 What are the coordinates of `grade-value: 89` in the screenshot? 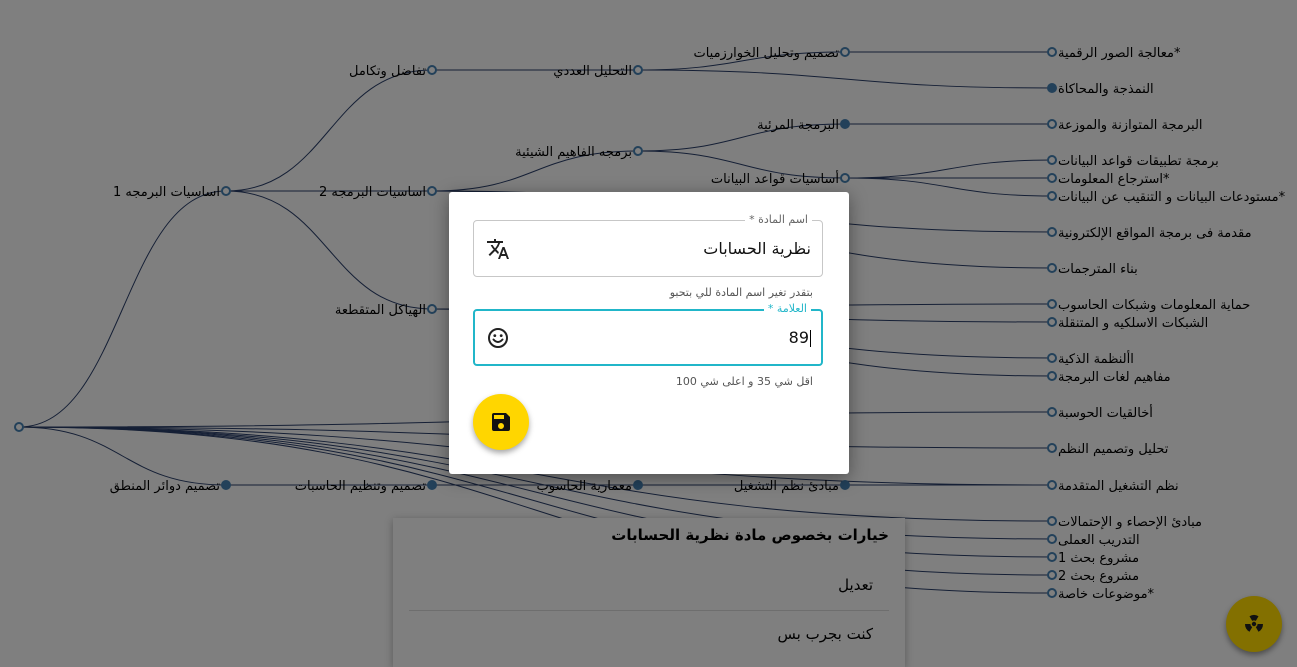 It's located at (800, 337).